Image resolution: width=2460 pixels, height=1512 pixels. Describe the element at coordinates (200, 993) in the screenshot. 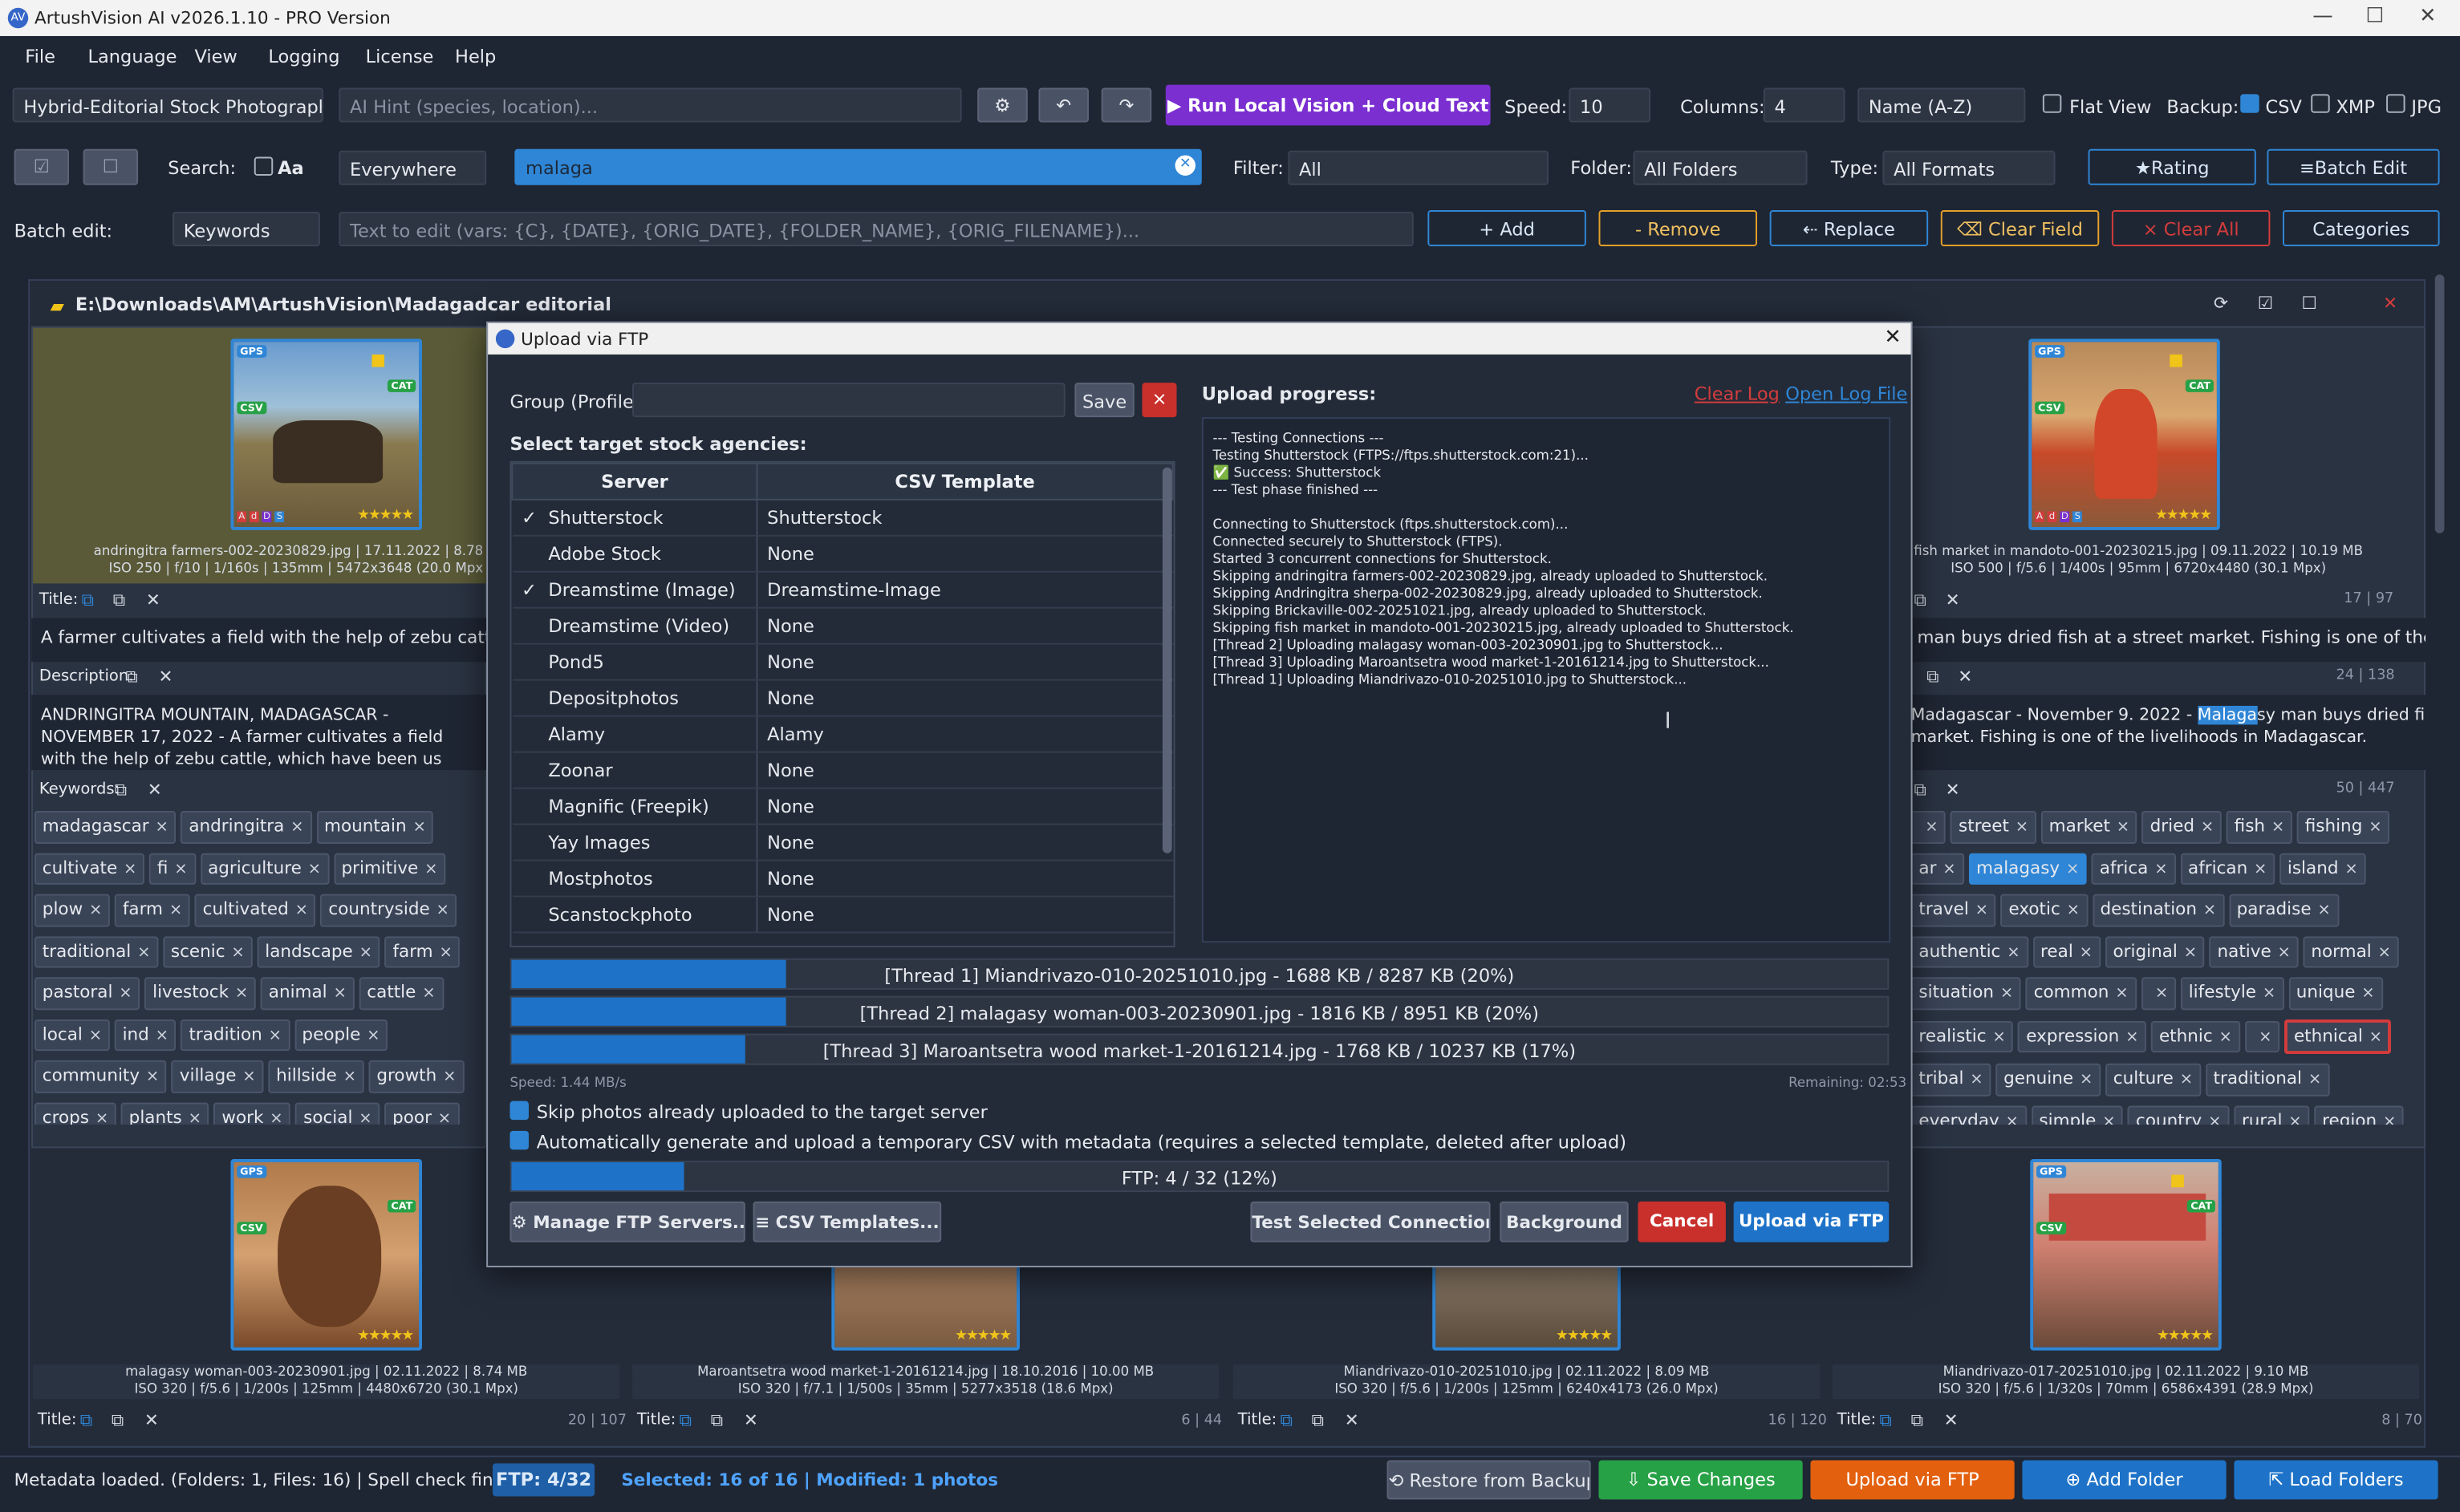

I see `keyword-chip: livestock ×` at that location.